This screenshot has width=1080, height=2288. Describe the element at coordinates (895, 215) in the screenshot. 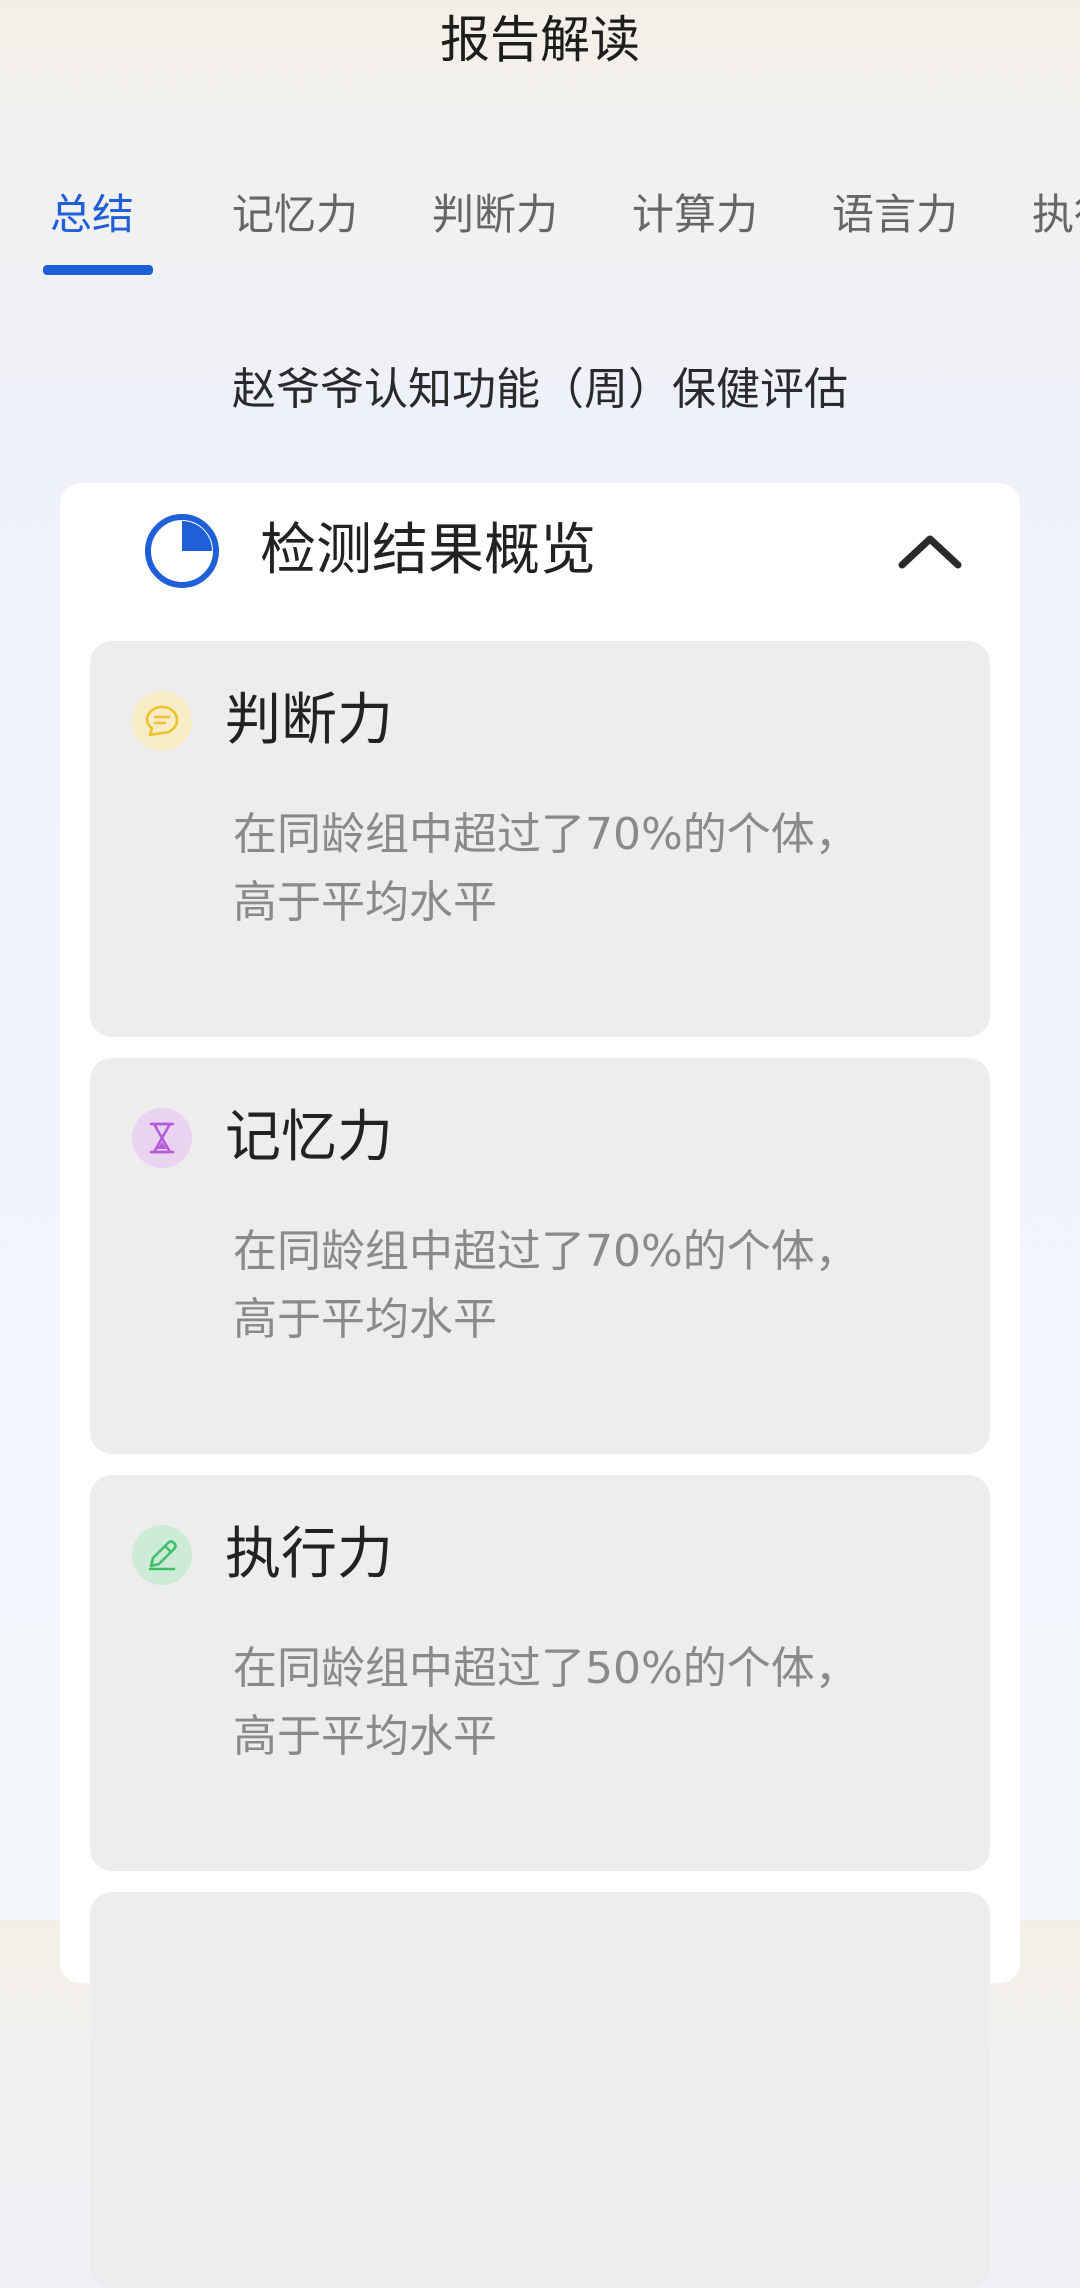

I see `tab-language: 语言力` at that location.